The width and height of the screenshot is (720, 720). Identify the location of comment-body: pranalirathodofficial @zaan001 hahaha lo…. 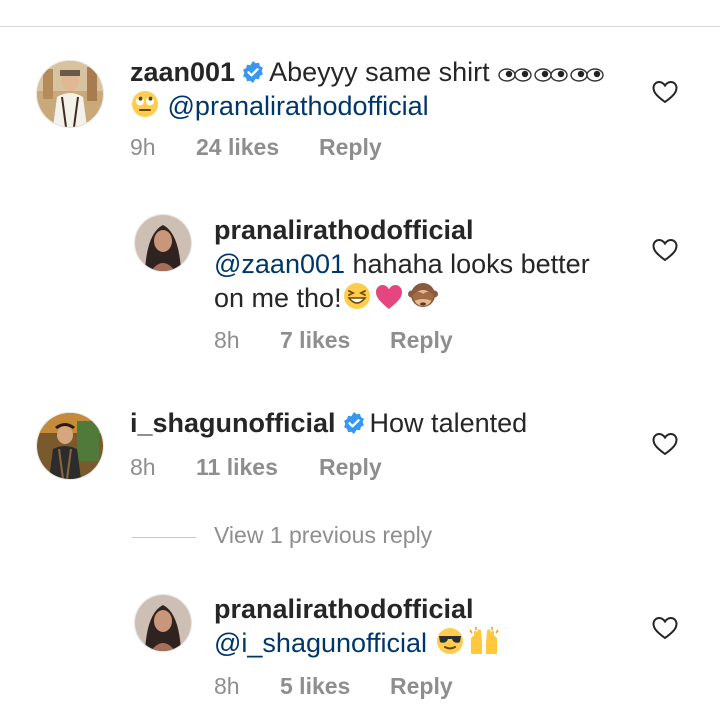
(424, 264).